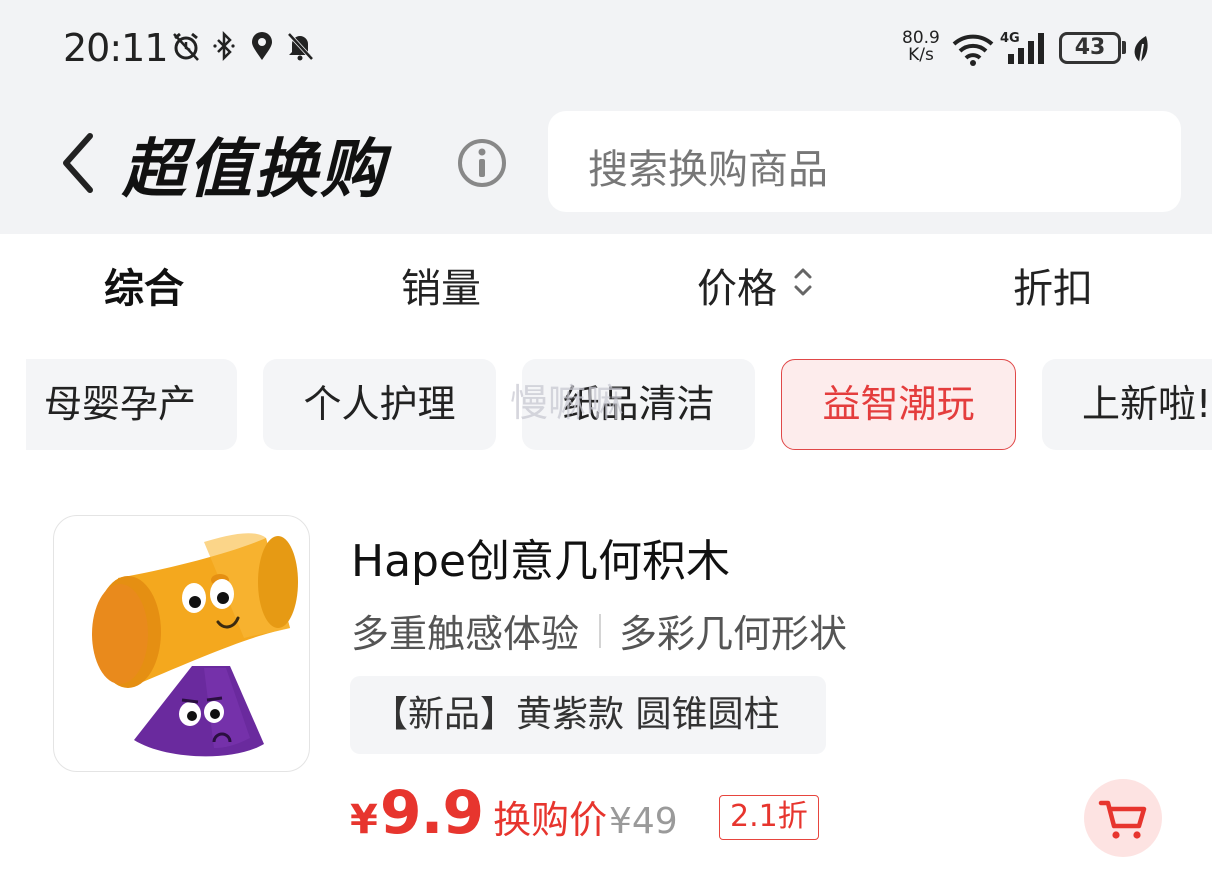 The width and height of the screenshot is (1212, 889). Describe the element at coordinates (224, 46) in the screenshot. I see `bluetooth-icon` at that location.